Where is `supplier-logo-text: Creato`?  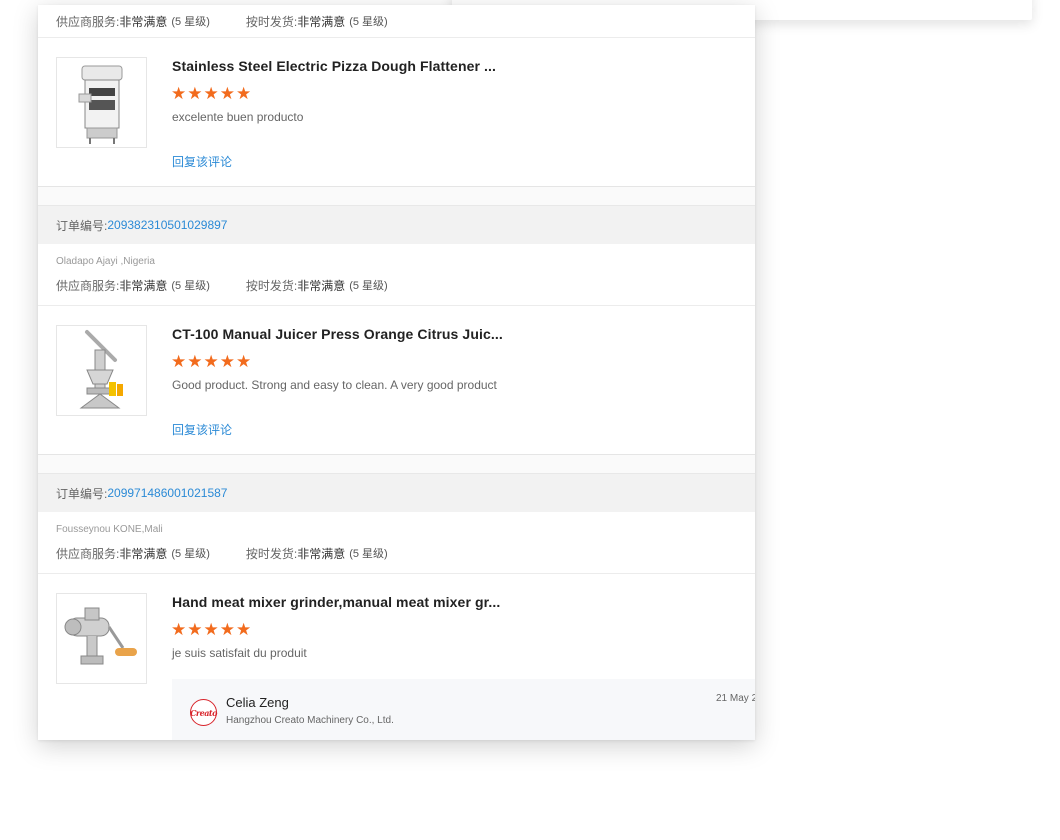
supplier-logo-text: Creato is located at coordinates (203, 712).